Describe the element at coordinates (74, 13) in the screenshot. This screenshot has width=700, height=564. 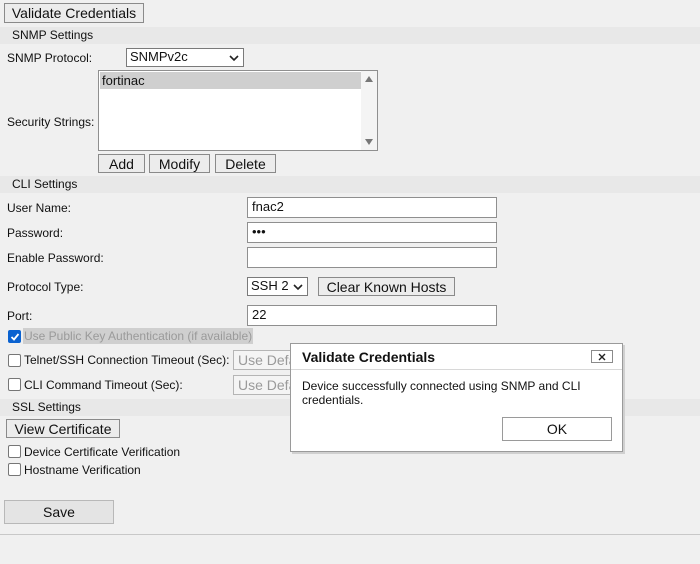
I see `validate-credentials-button: Validate Credentials` at that location.